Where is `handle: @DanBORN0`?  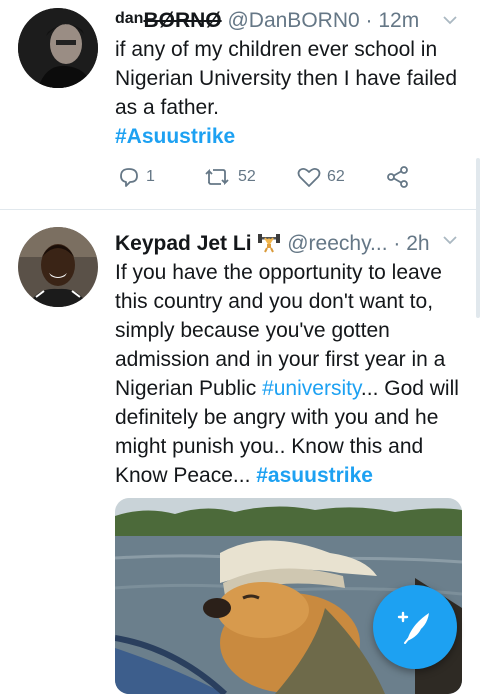 handle: @DanBORN0 is located at coordinates (293, 20).